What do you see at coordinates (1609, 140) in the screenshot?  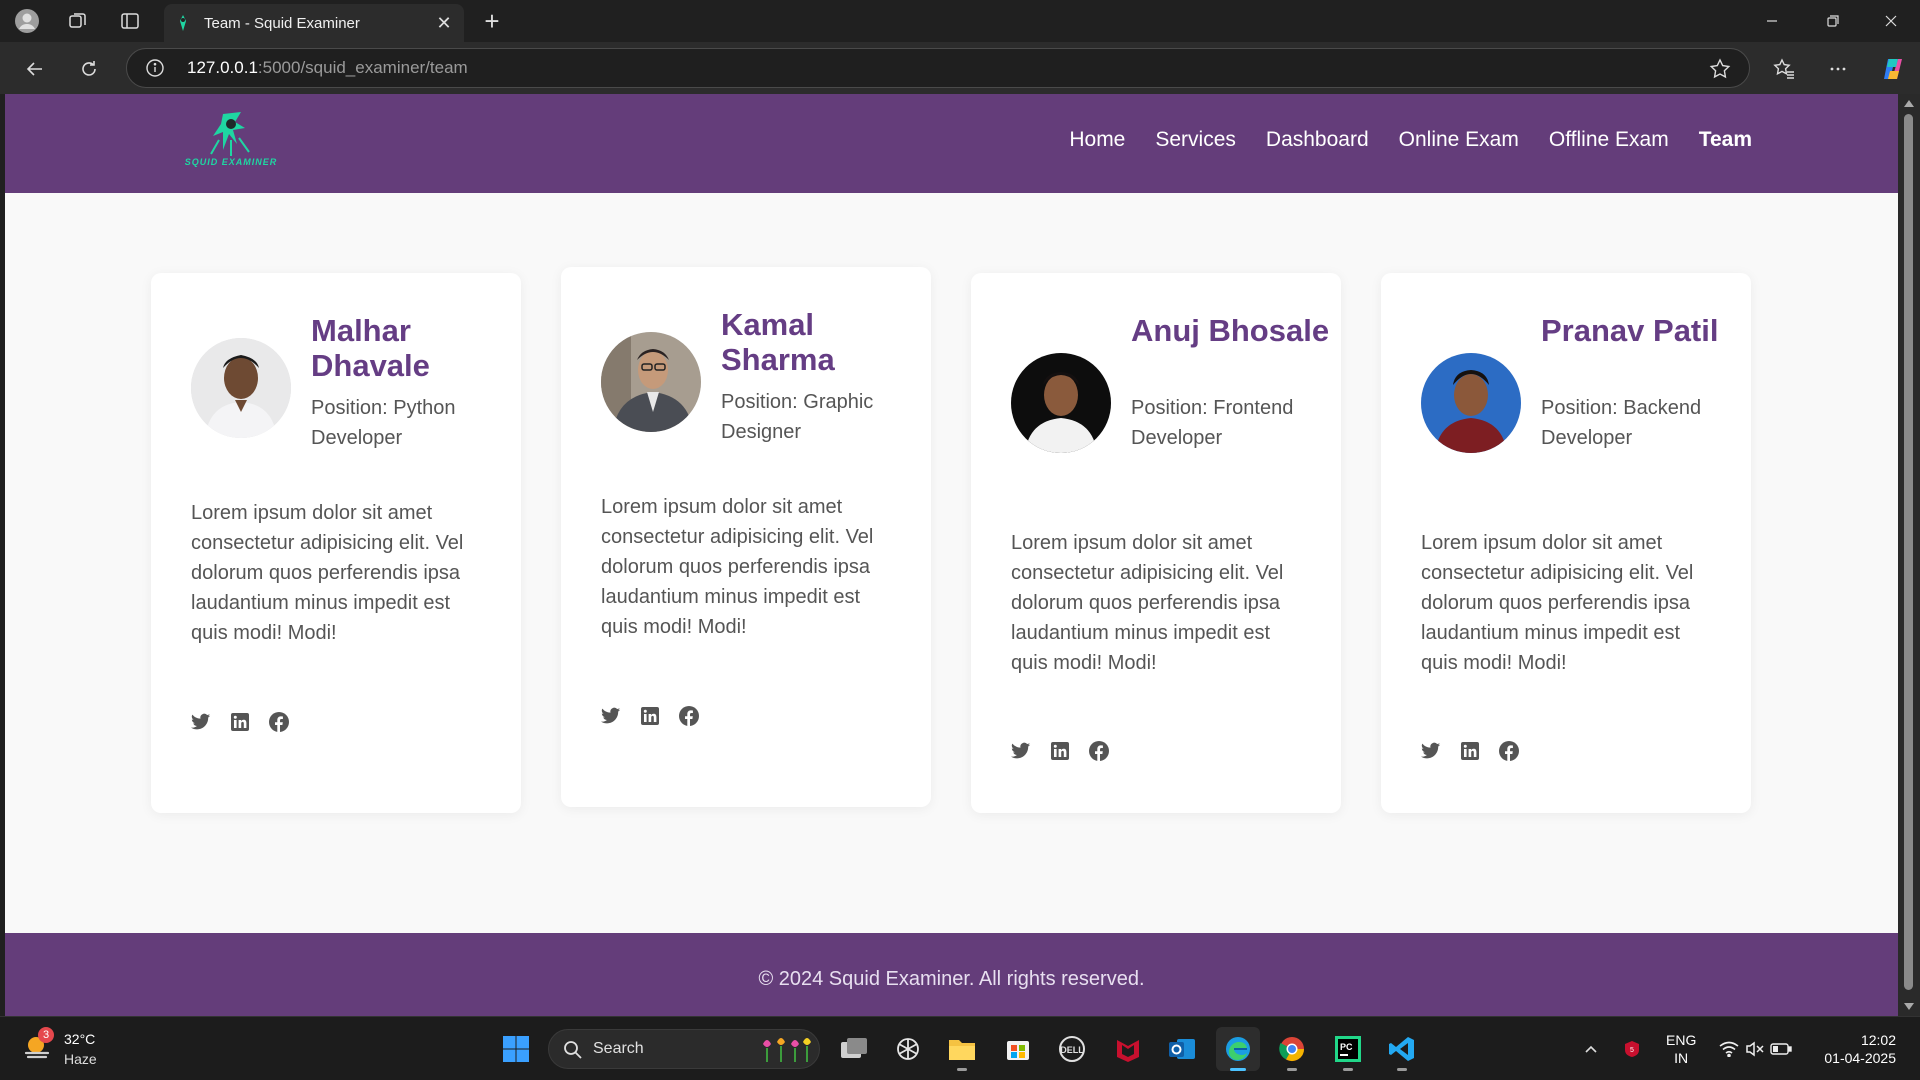 I see `nav-offline-exam: Offline Exam` at bounding box center [1609, 140].